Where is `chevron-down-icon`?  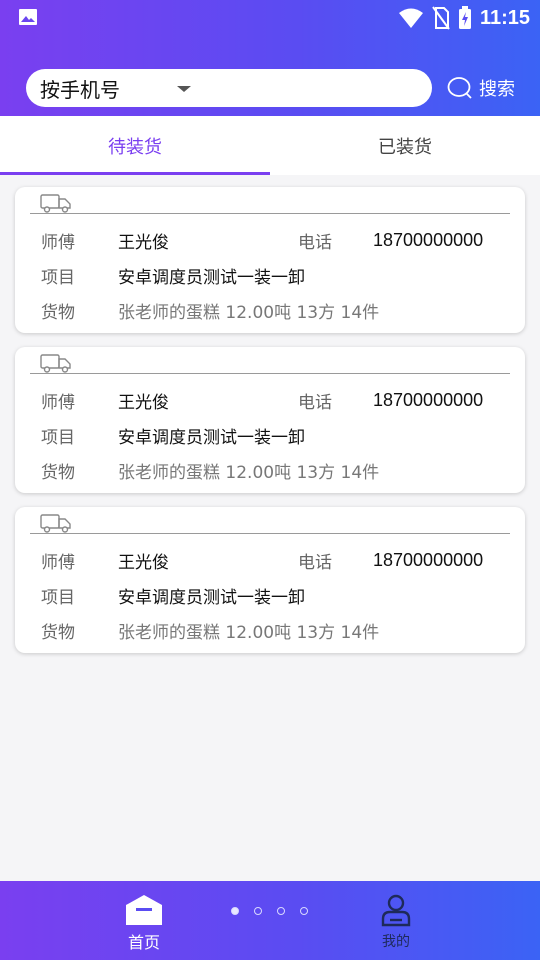 chevron-down-icon is located at coordinates (184, 89).